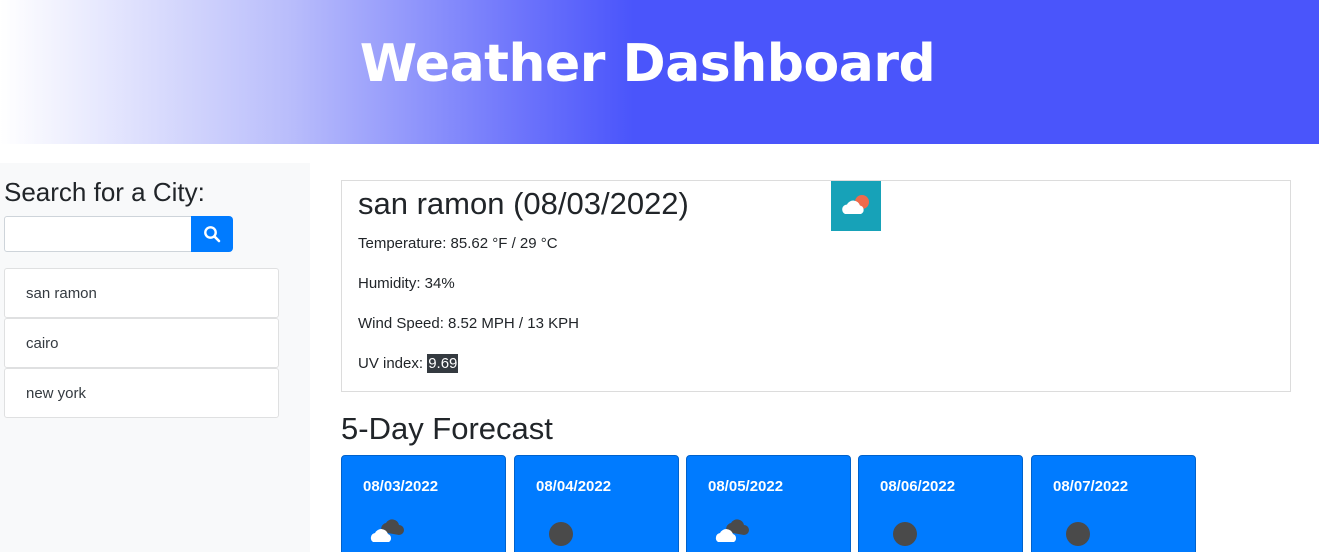 The width and height of the screenshot is (1319, 552). What do you see at coordinates (423, 503) in the screenshot?
I see `forecast-card: 08/03/2022` at bounding box center [423, 503].